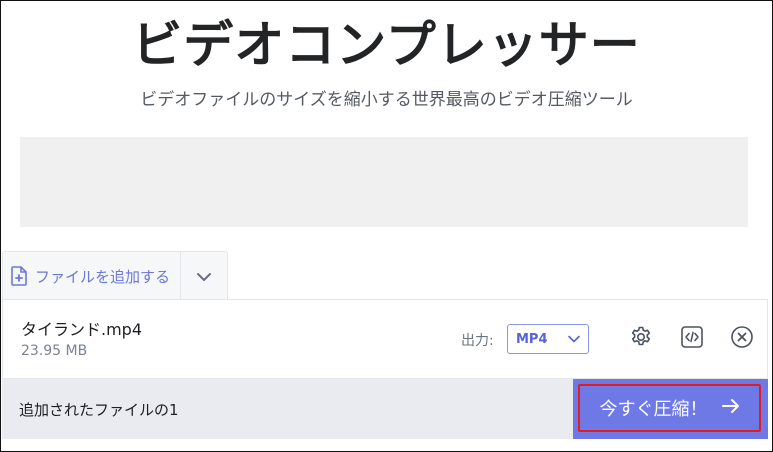  I want to click on added-files-text: 追加されたファイルの1, so click(99, 410).